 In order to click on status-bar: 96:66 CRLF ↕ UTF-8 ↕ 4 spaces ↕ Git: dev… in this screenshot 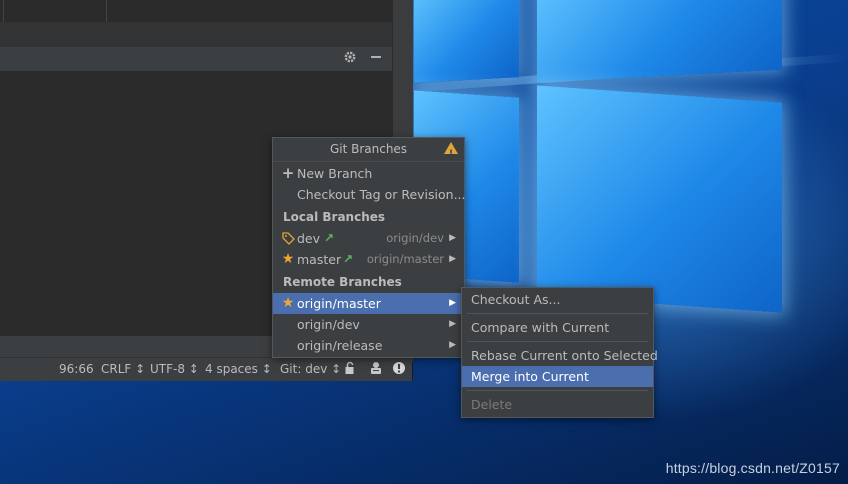, I will do `click(206, 369)`.